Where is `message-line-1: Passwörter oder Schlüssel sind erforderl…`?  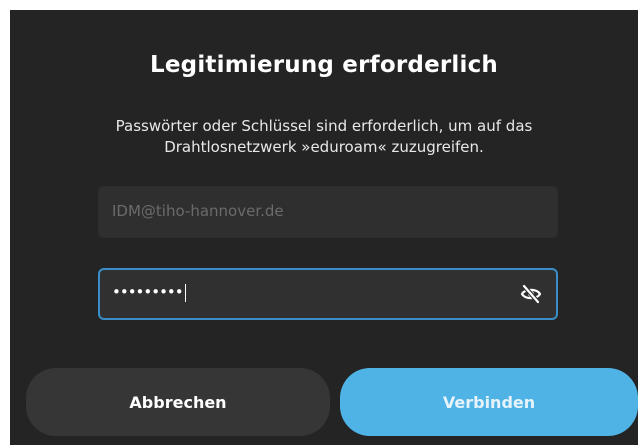 message-line-1: Passwörter oder Schlüssel sind erforderl… is located at coordinates (324, 126).